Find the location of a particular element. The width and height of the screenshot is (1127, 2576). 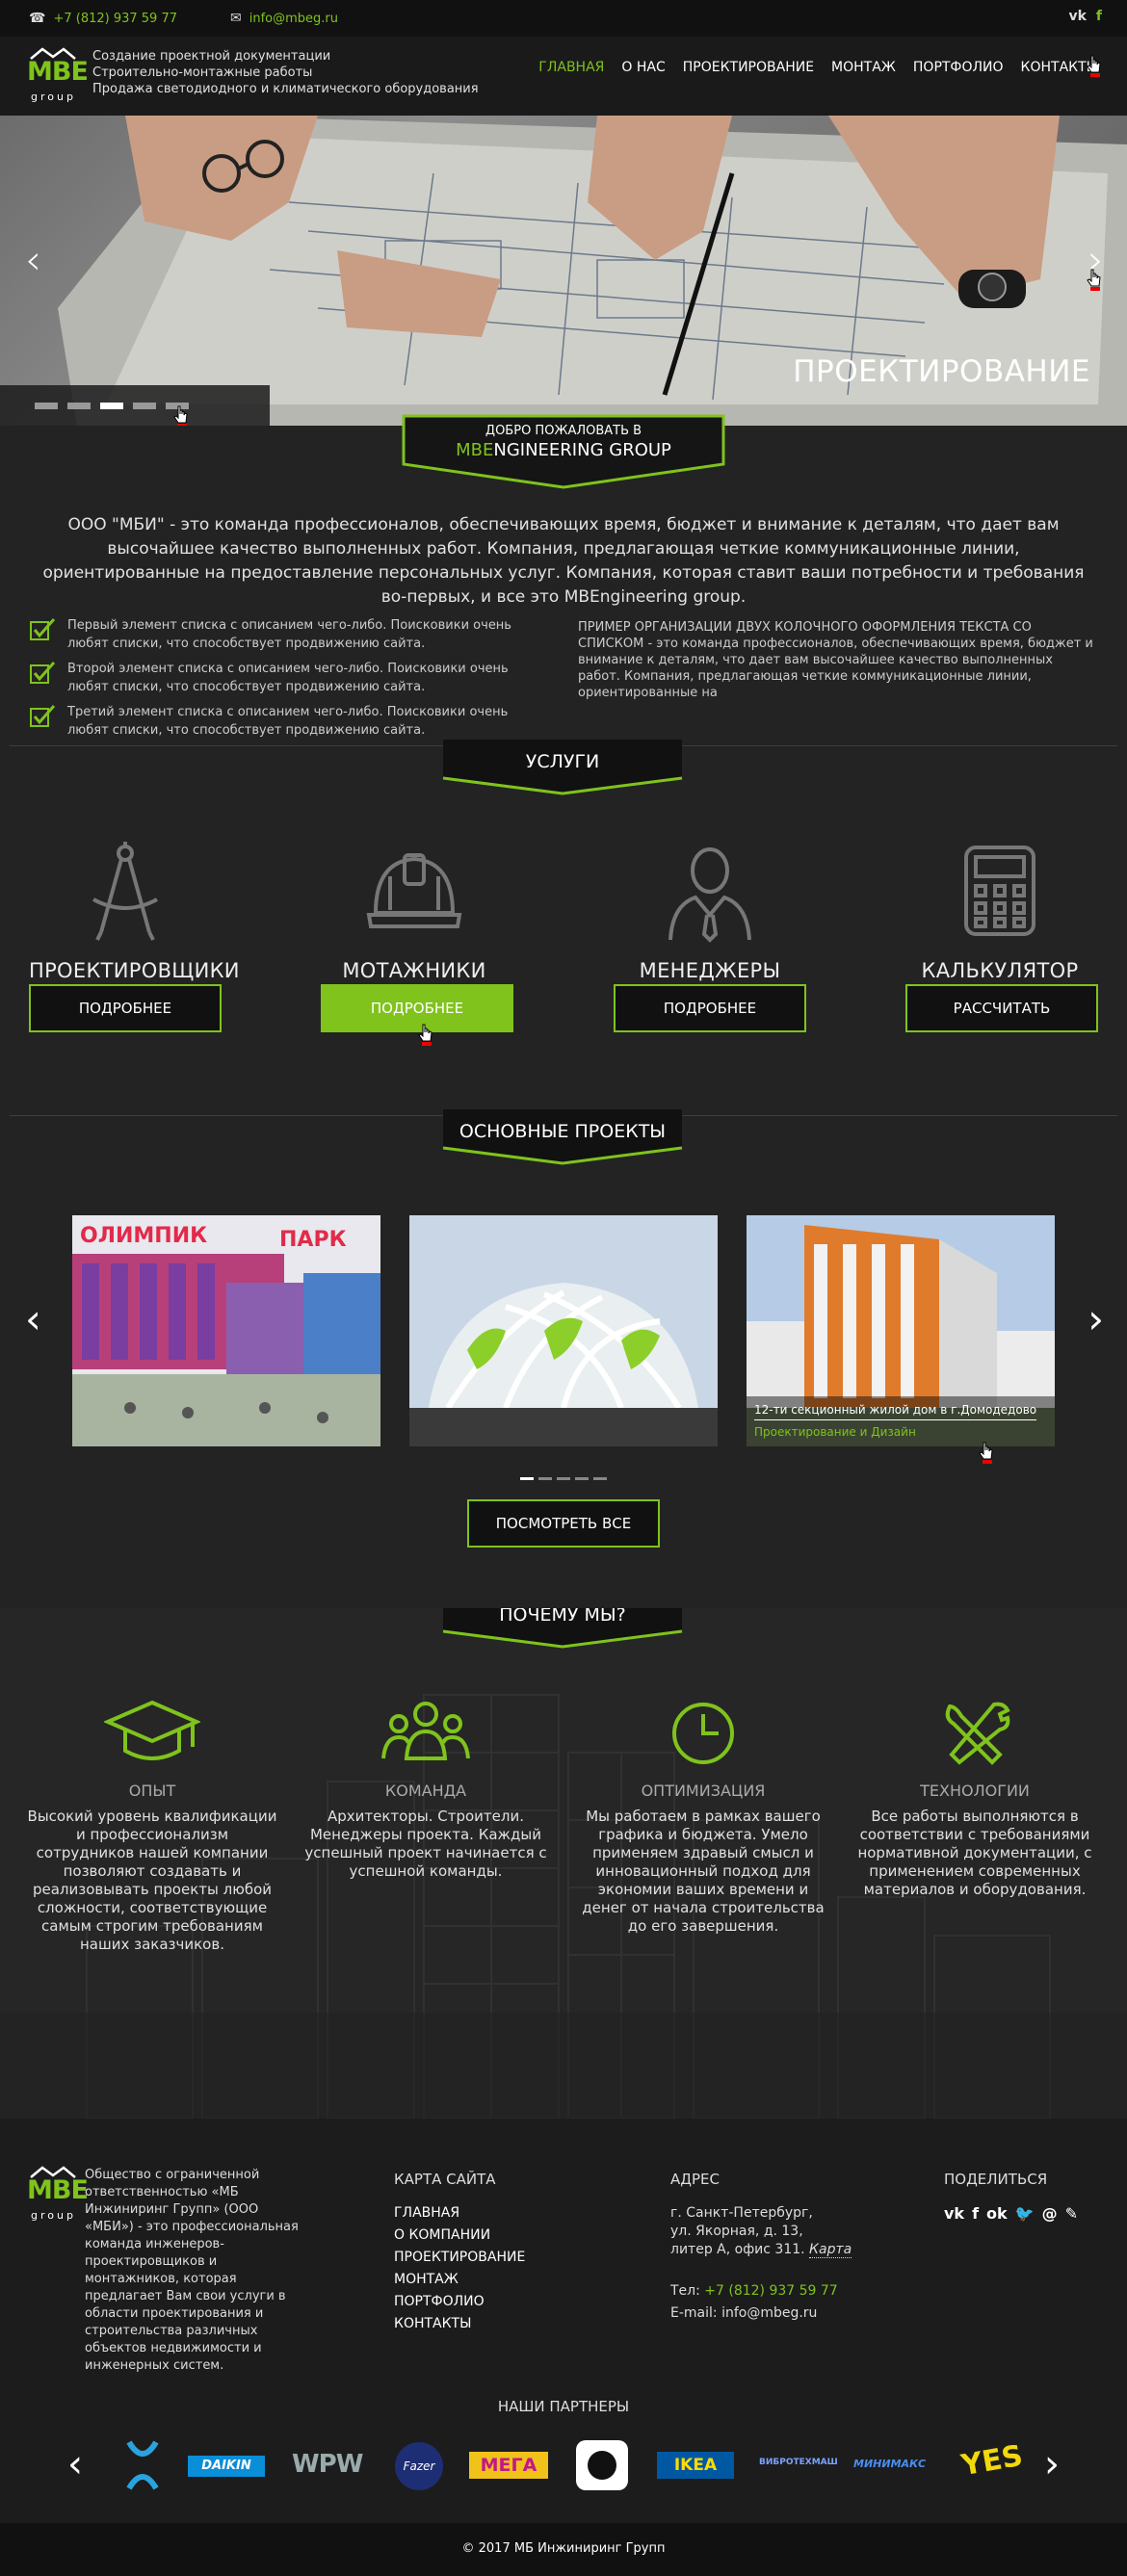

service-card: ПРОЕКТИРОВЩИКИ is located at coordinates (134, 910).